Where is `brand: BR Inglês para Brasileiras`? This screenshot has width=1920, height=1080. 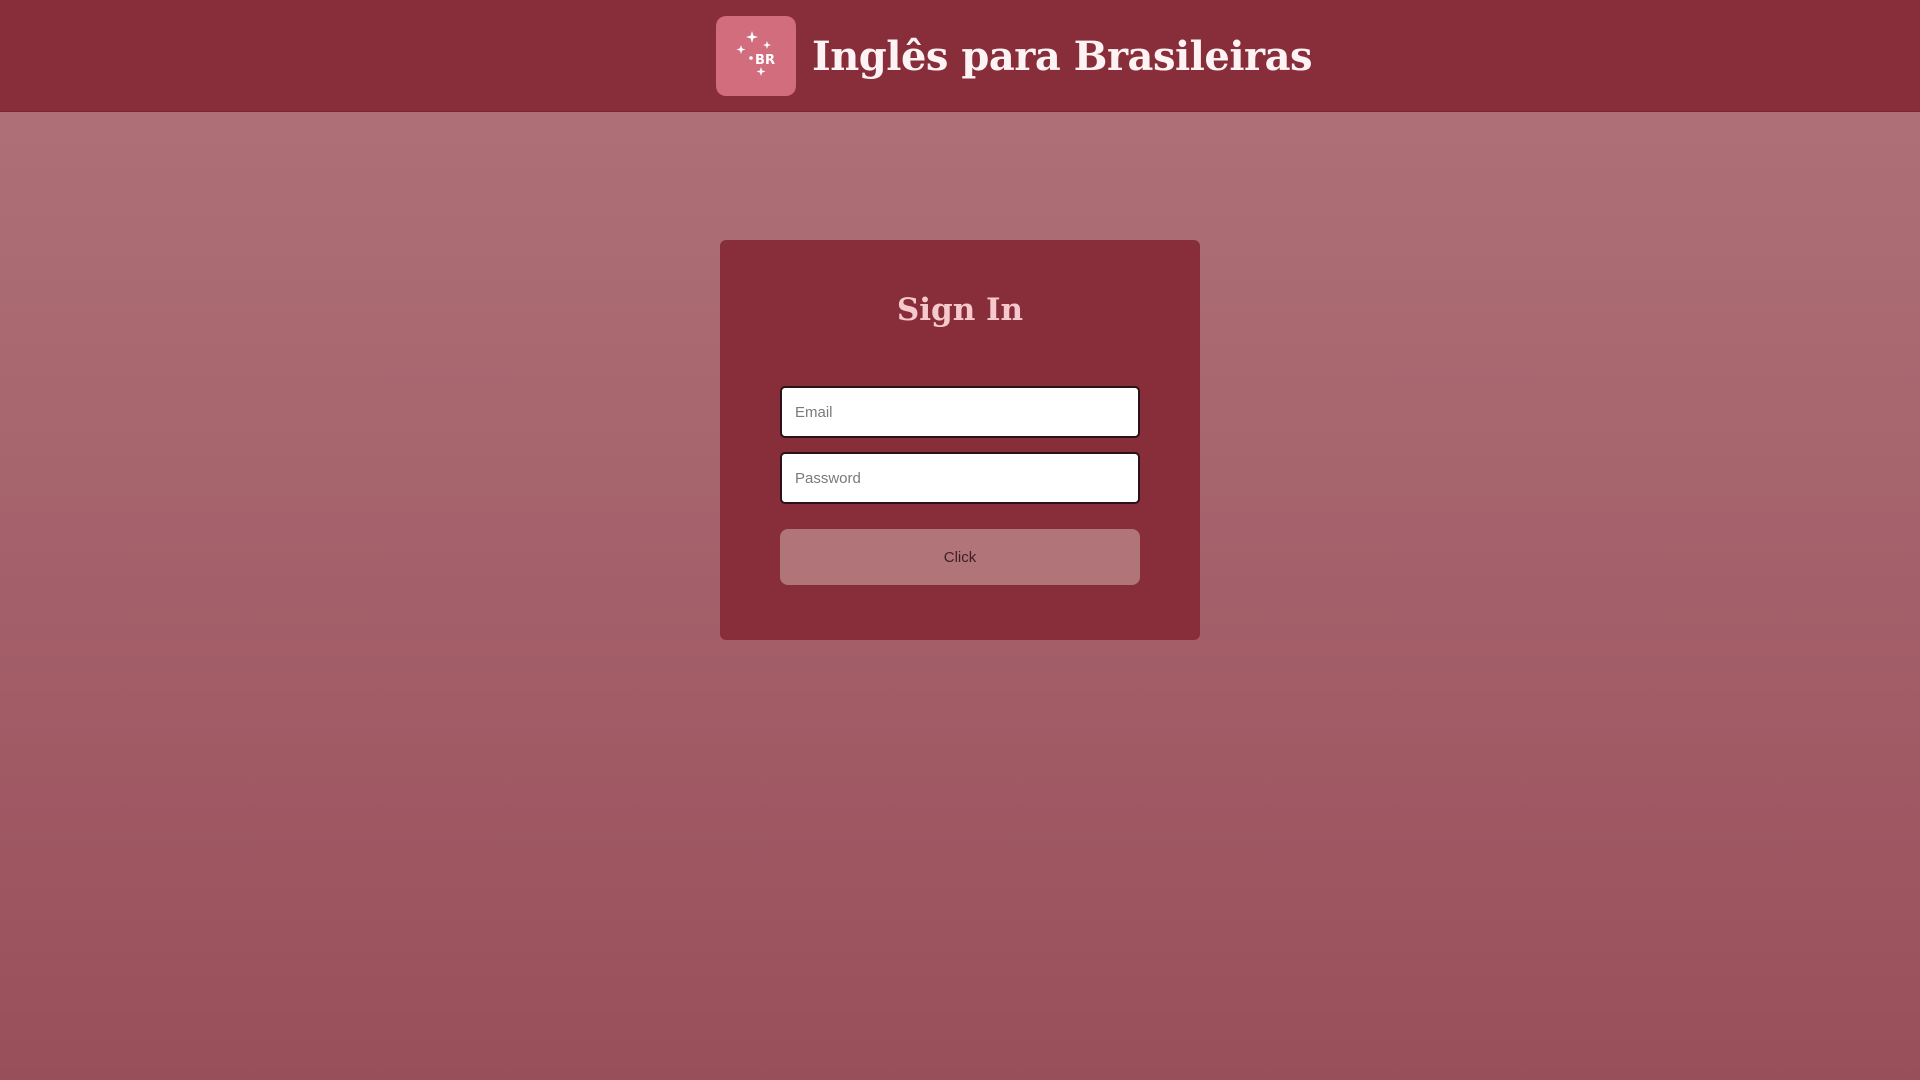 brand: BR Inglês para Brasileiras is located at coordinates (1014, 56).